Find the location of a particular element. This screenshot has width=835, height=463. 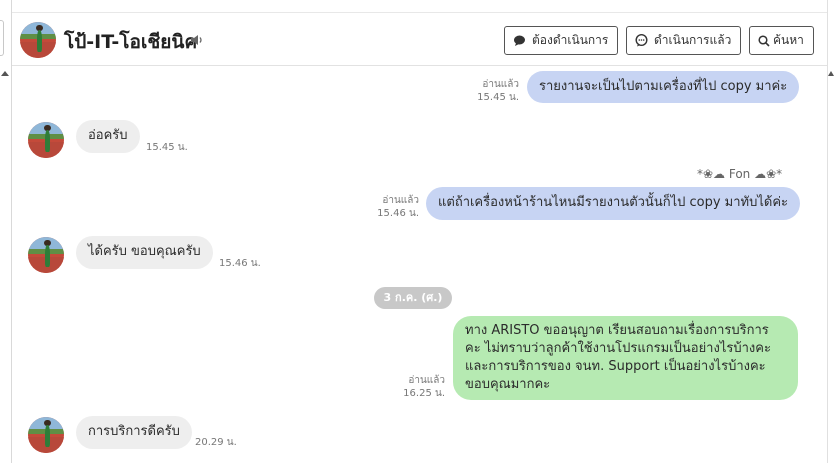

speech-bubble-icon is located at coordinates (519, 40).